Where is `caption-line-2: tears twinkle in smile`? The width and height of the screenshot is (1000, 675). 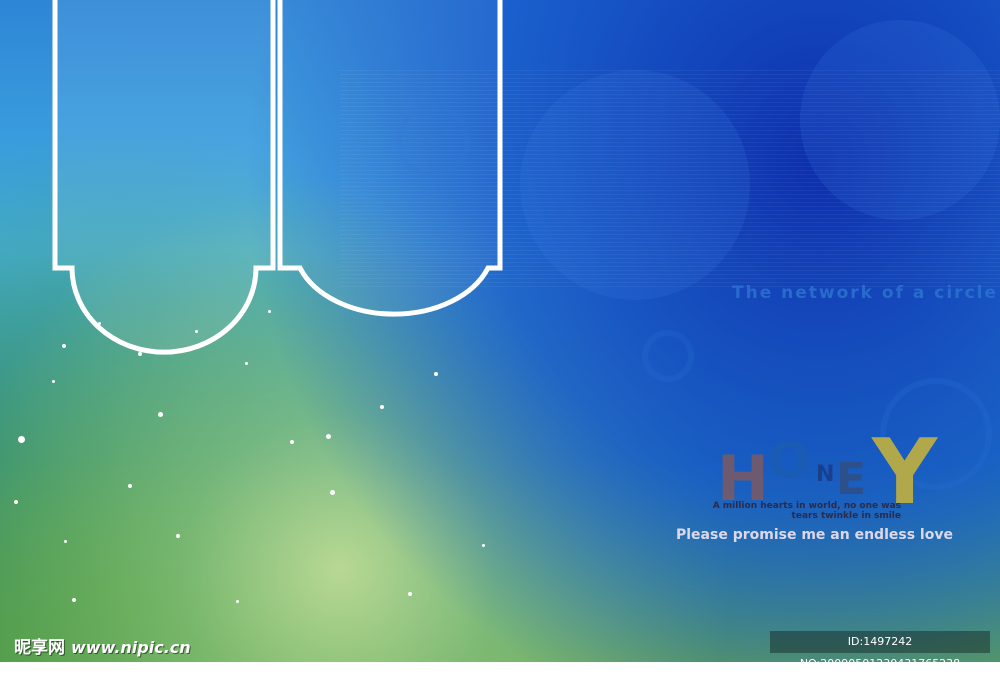 caption-line-2: tears twinkle in smile is located at coordinates (846, 516).